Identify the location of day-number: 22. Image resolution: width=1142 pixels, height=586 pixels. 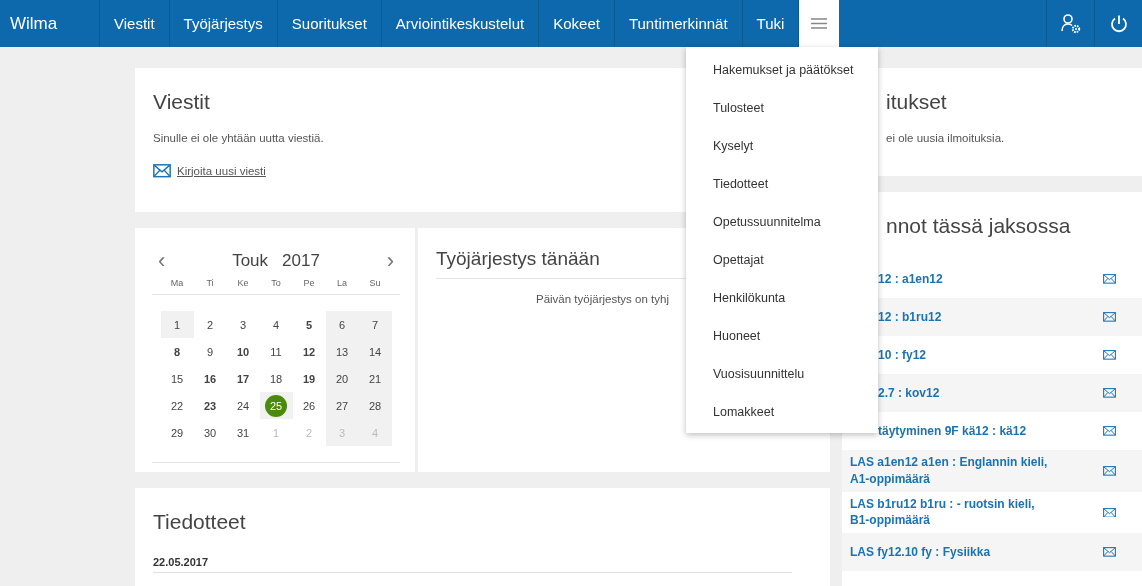
(177, 405).